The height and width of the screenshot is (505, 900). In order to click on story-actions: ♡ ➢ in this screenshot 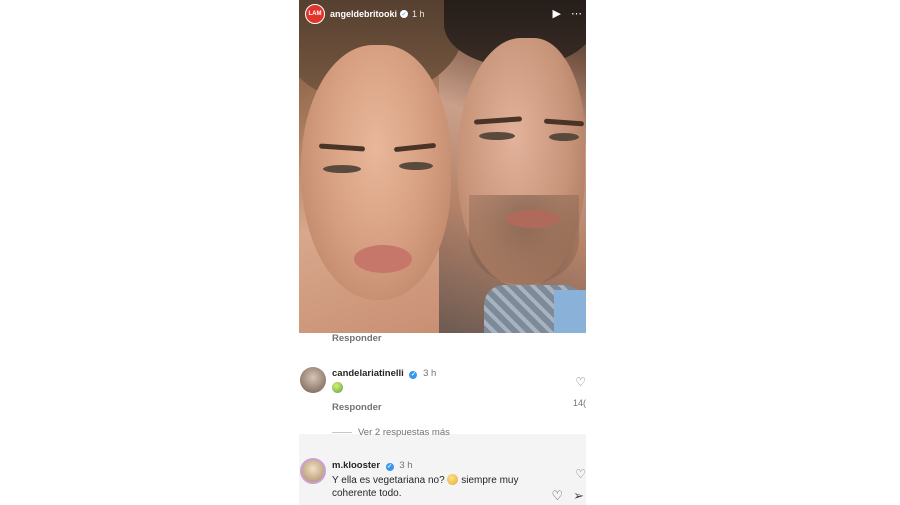, I will do `click(567, 496)`.